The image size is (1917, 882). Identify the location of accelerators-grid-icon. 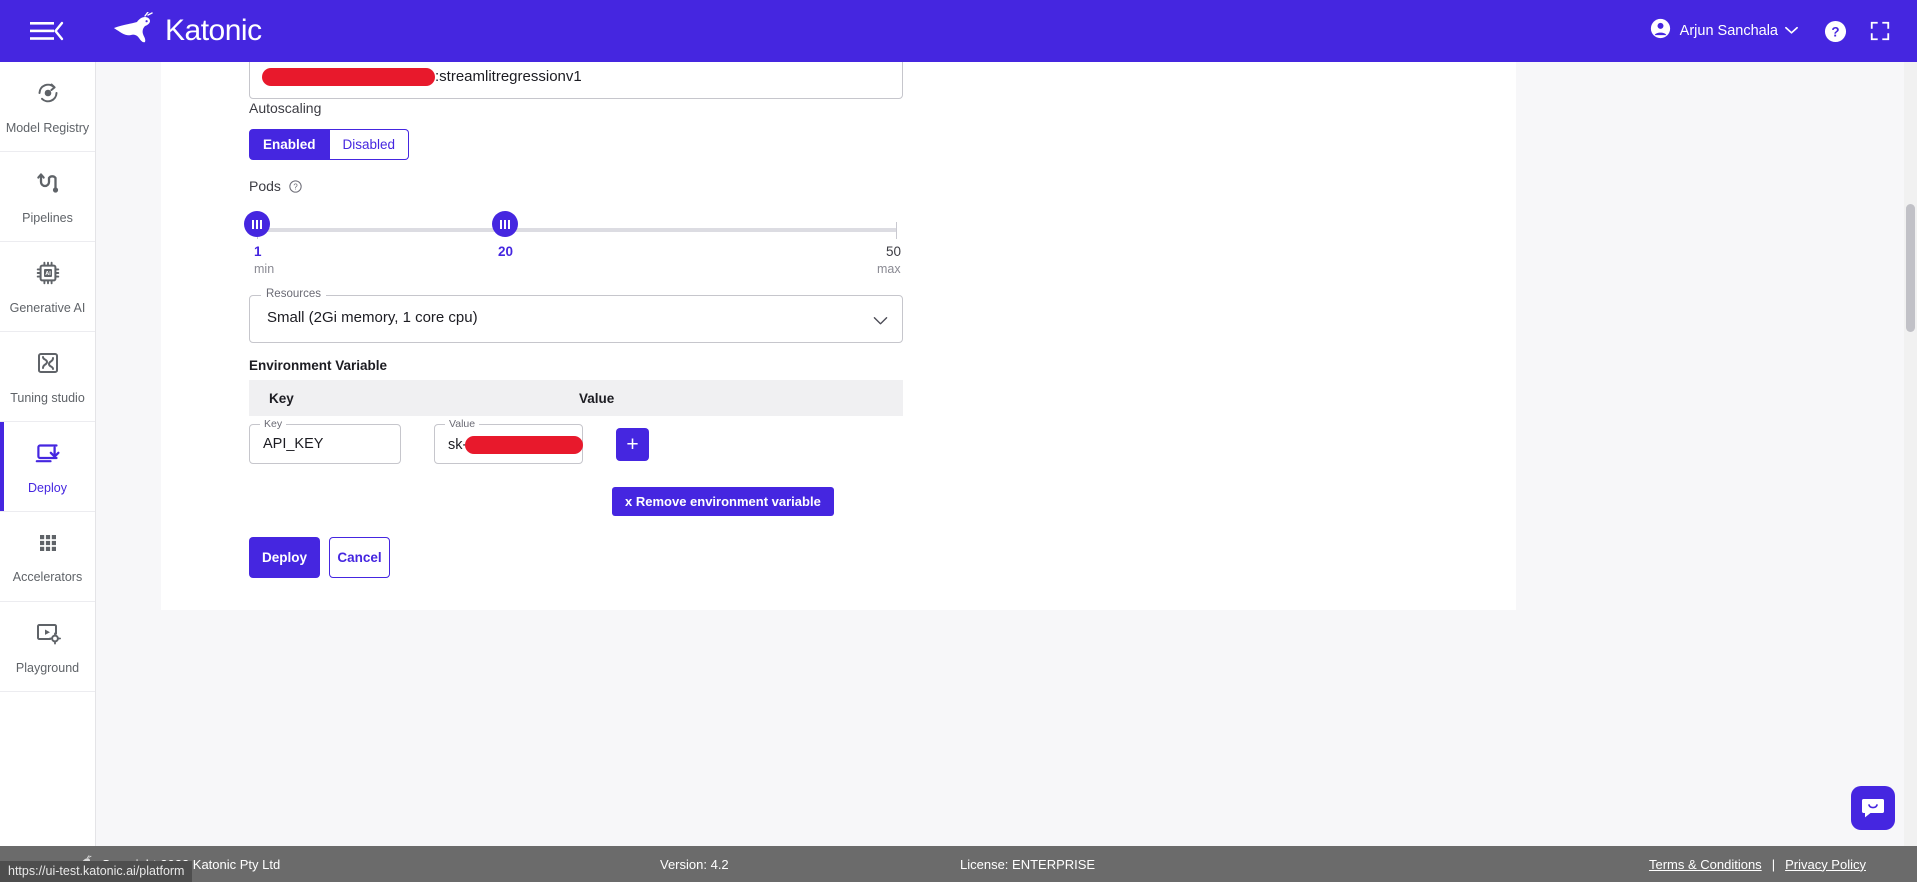
(48, 545).